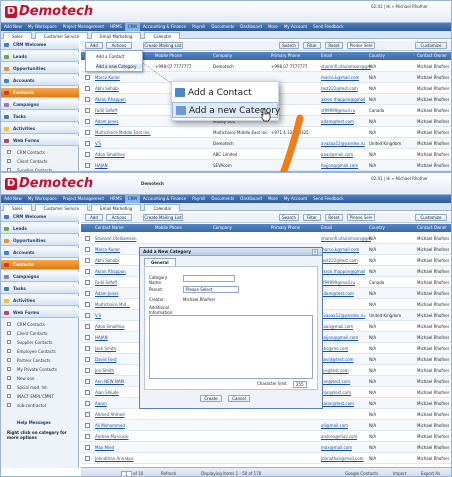  Describe the element at coordinates (163, 217) in the screenshot. I see `create-mailing-list-button: Create Mailing List` at that location.